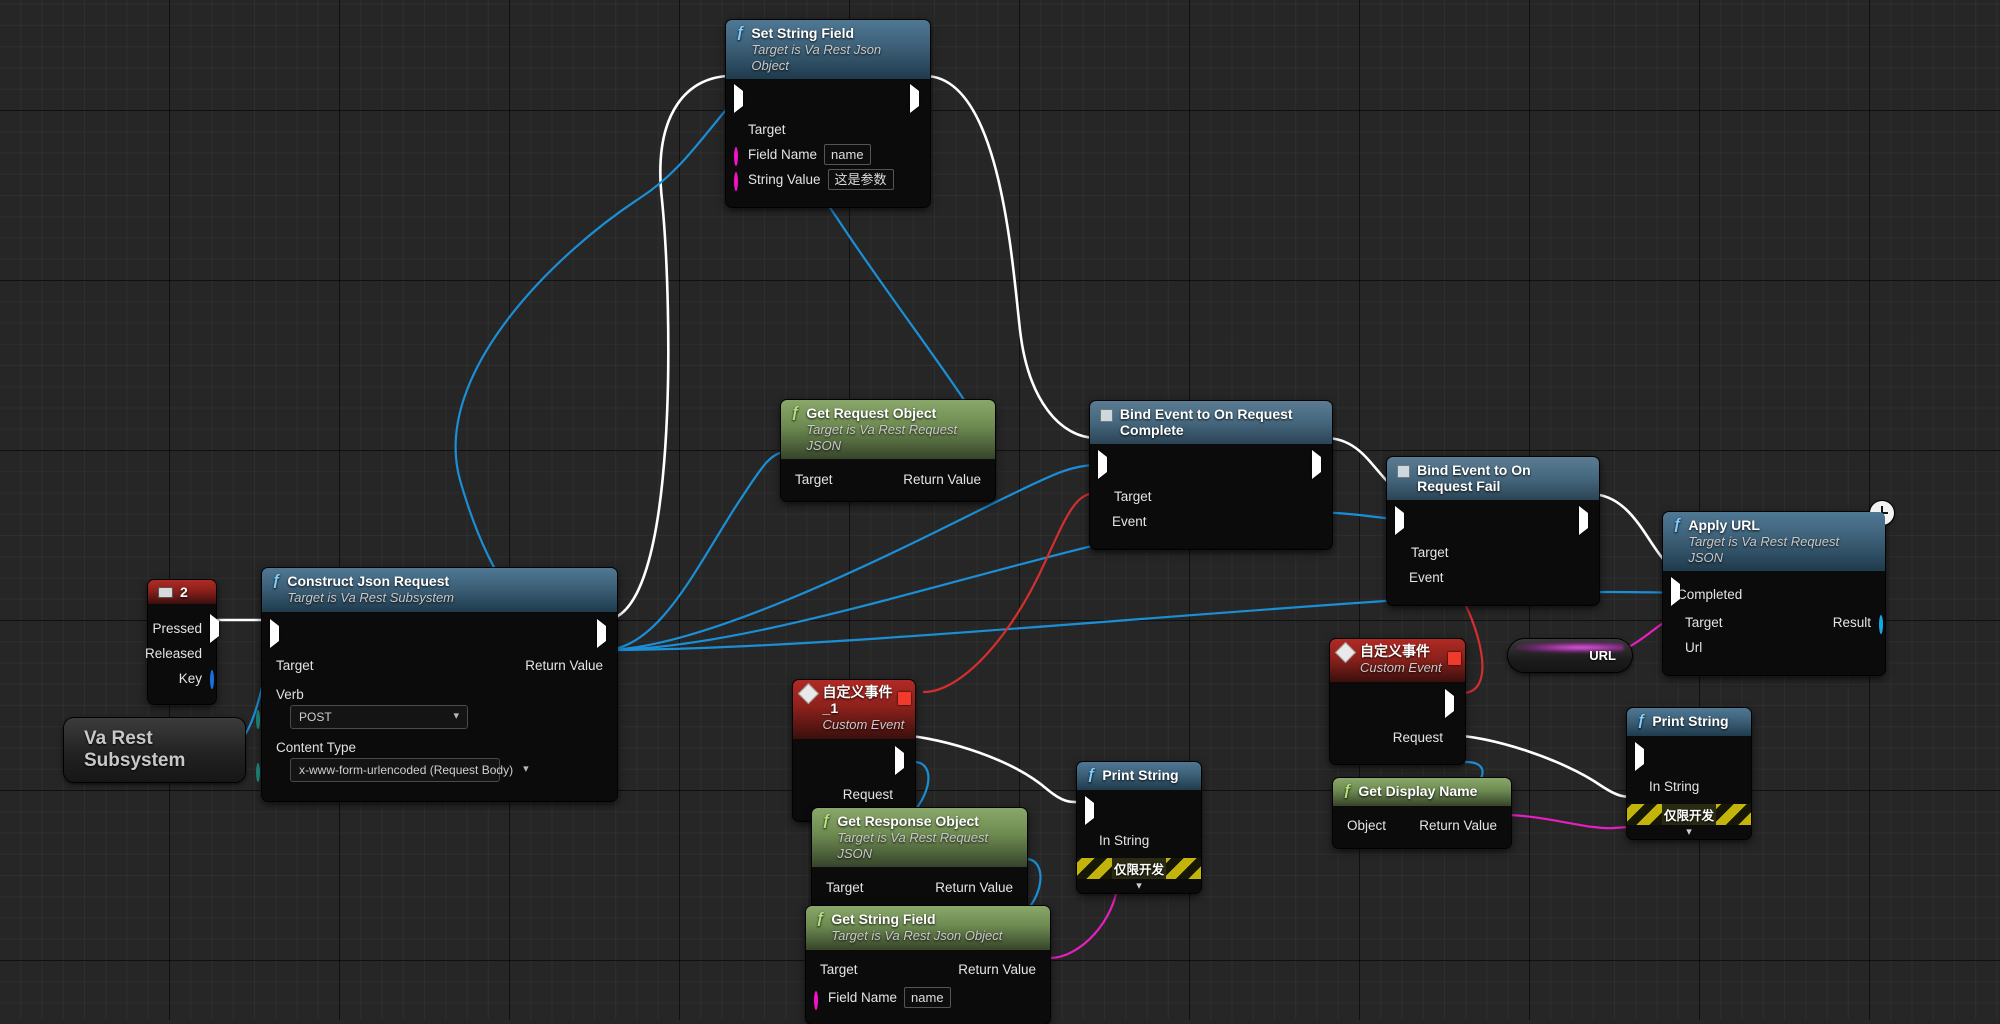 The image size is (2000, 1024). Describe the element at coordinates (1677, 647) in the screenshot. I see `string-pin-url` at that location.